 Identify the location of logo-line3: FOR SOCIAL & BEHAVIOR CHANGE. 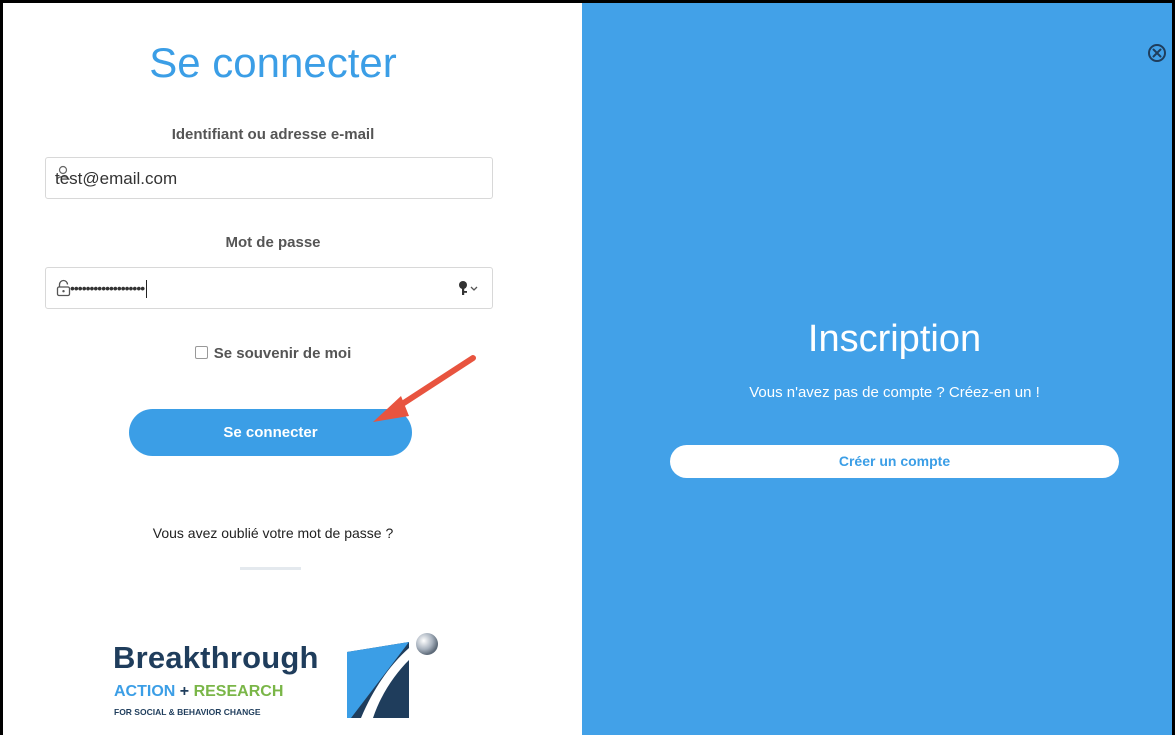
(187, 712).